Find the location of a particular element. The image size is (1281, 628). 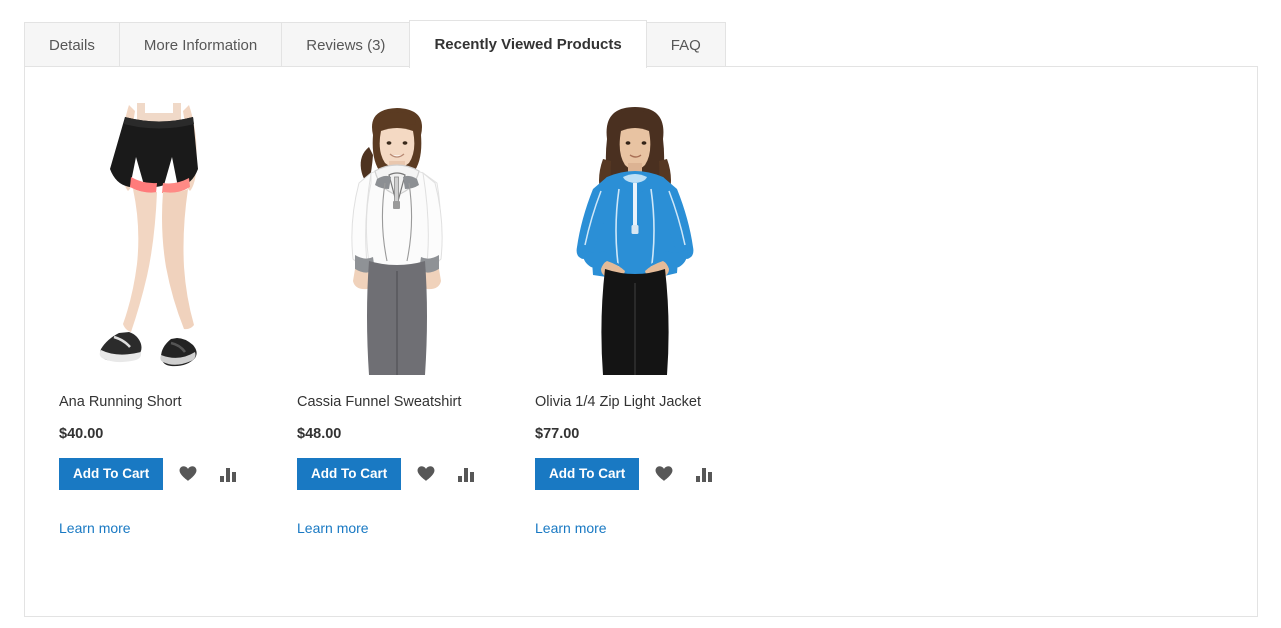

product-image-ana-running-short is located at coordinates (159, 239).